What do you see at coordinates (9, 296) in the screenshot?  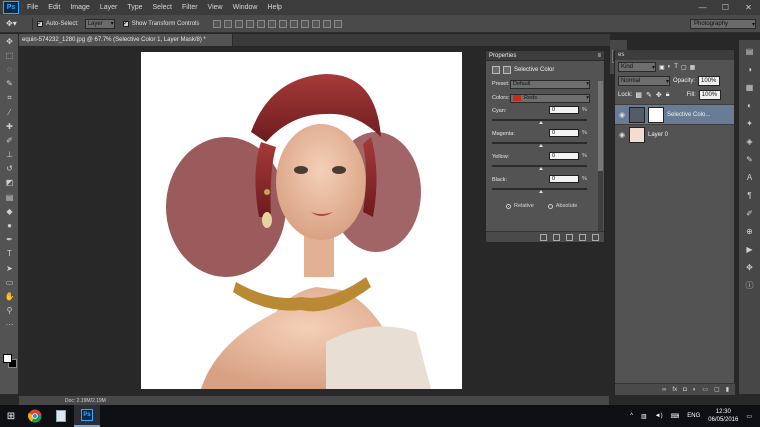 I see `hand-tool-icon: ✋` at bounding box center [9, 296].